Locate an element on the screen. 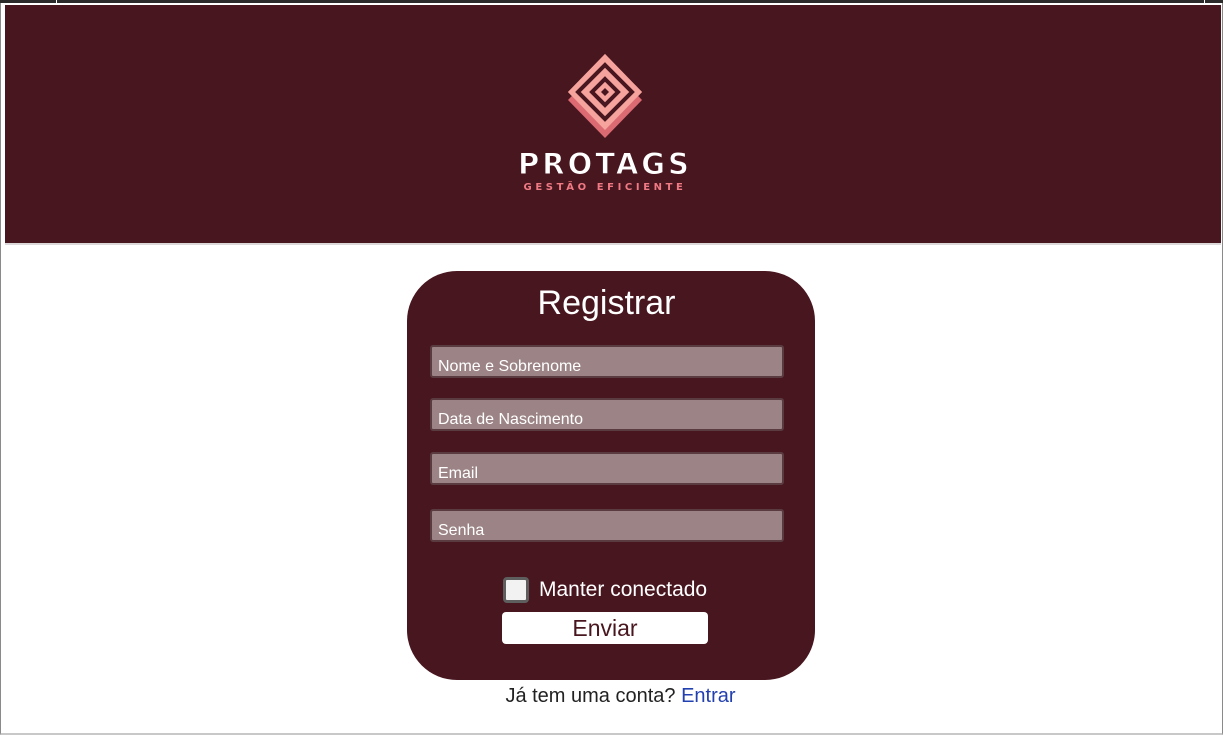 This screenshot has width=1223, height=735. top-border is located at coordinates (611, 1).